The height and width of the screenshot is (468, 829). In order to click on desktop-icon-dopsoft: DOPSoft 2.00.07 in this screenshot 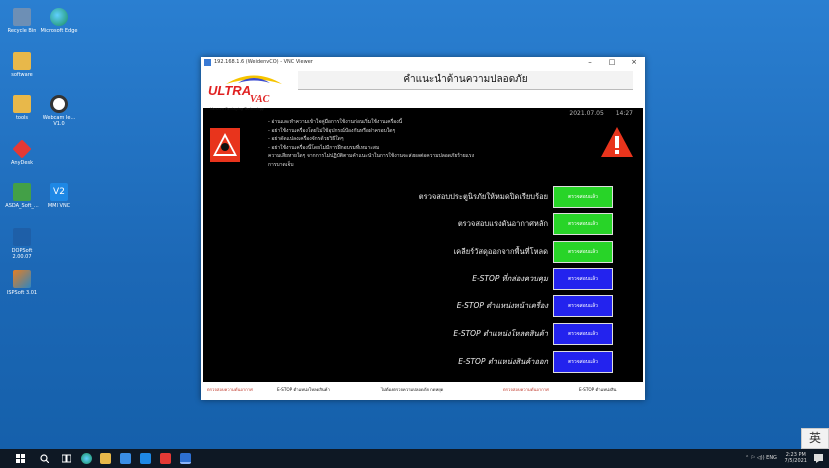, I will do `click(22, 244)`.